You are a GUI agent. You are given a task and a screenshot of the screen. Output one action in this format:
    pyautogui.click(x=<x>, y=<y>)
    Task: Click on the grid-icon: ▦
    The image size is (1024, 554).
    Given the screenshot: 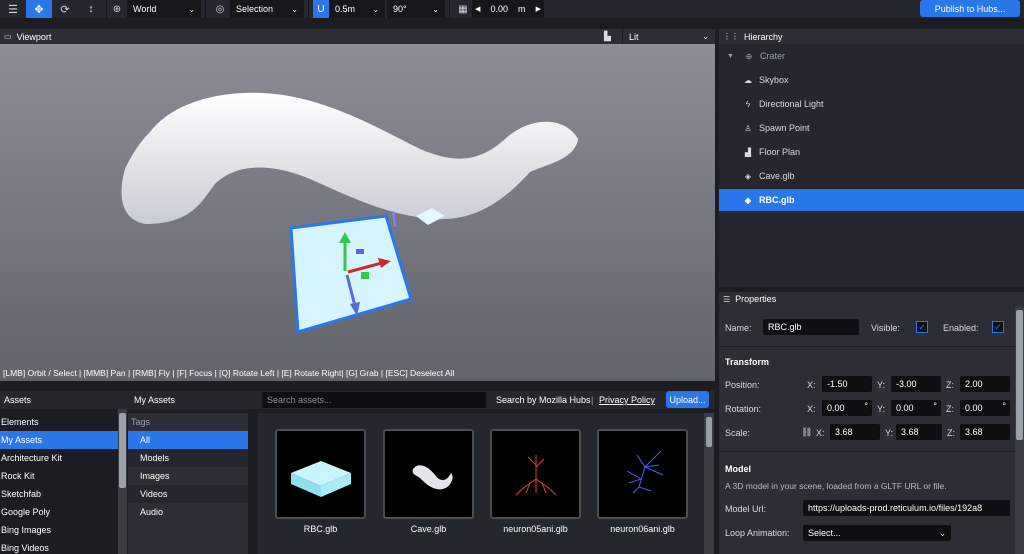 What is the action you would take?
    pyautogui.click(x=463, y=9)
    